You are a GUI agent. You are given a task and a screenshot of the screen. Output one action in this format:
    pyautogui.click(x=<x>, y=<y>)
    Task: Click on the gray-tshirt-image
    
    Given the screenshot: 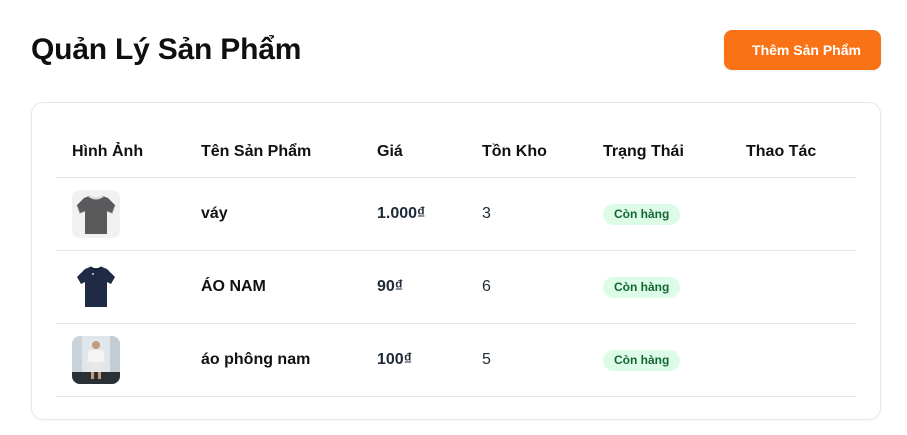 What is the action you would take?
    pyautogui.click(x=96, y=214)
    